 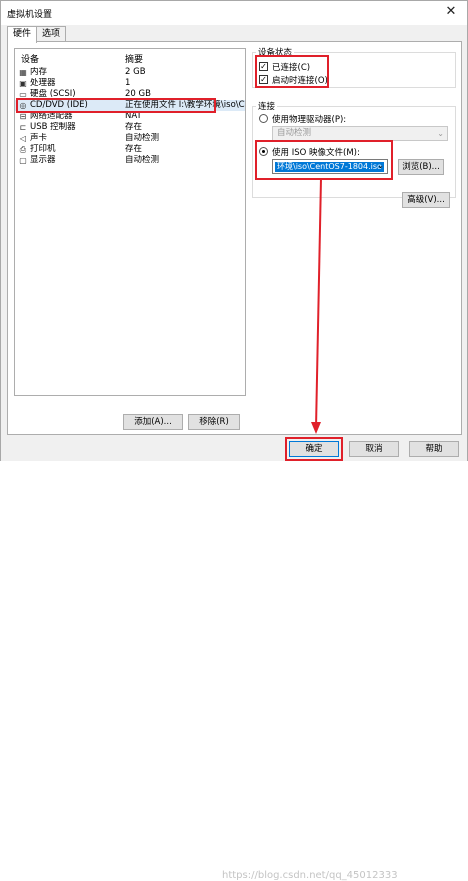 I want to click on physical-drive-label: 使用物理驱动器(P):, so click(x=309, y=120).